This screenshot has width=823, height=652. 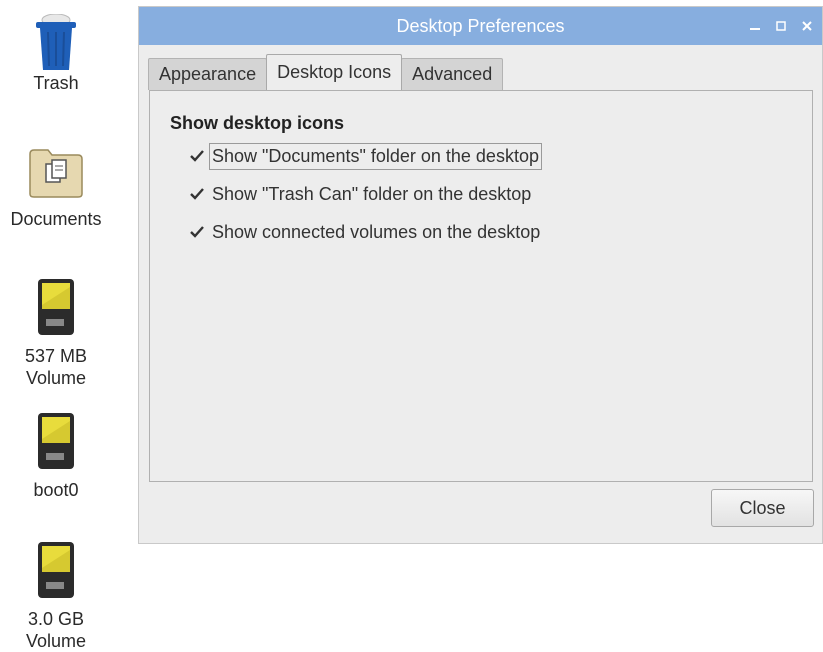 I want to click on window-controls, so click(x=781, y=26).